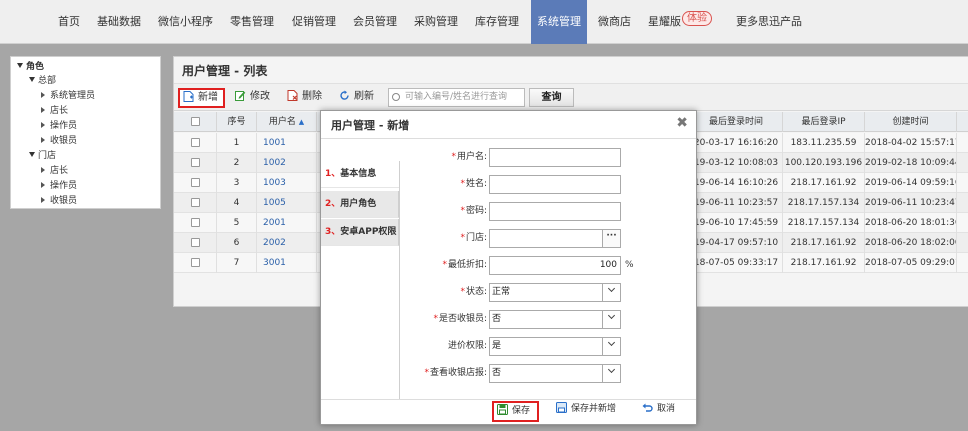 The image size is (968, 431). What do you see at coordinates (555, 319) in the screenshot?
I see `is-cashier-select: 否` at bounding box center [555, 319].